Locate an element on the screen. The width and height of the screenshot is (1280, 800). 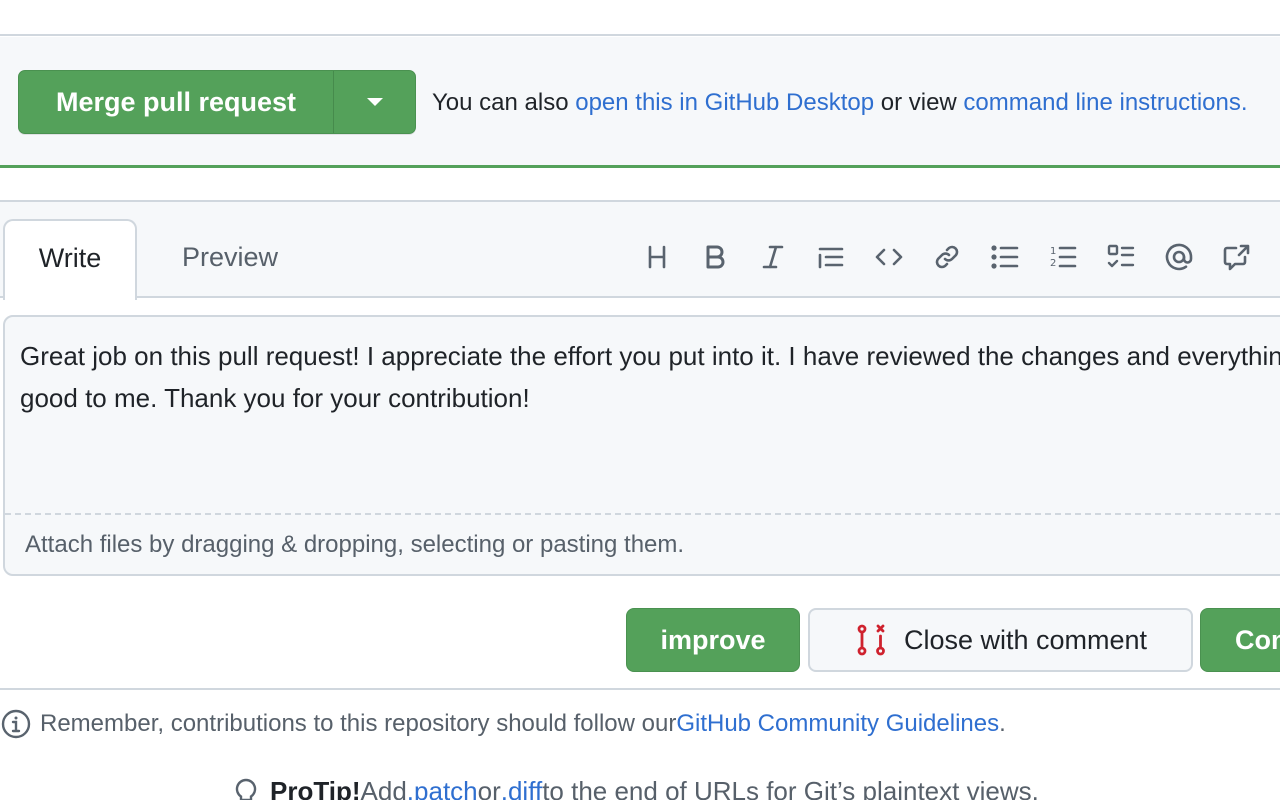
mention-icon is located at coordinates (1179, 257).